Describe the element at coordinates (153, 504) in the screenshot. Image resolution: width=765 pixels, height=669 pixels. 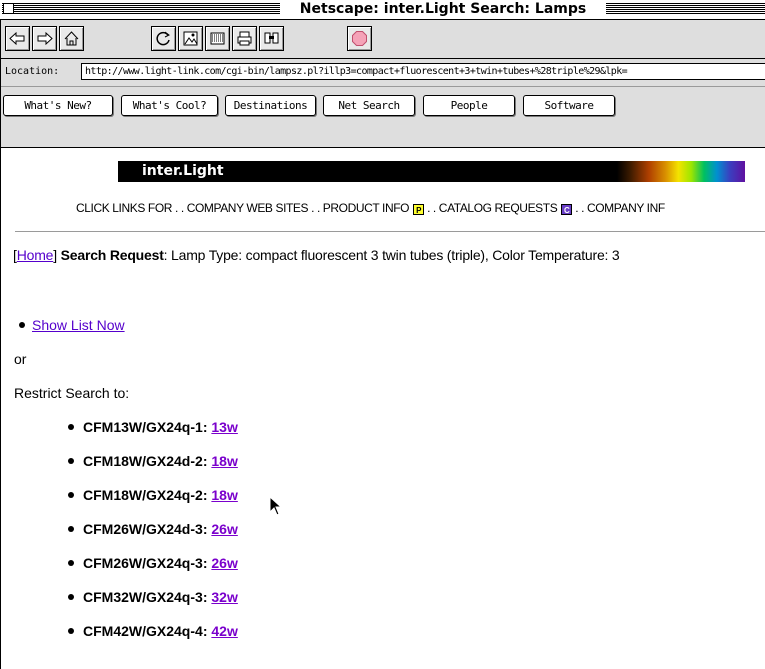
I see `list-item: CFM18W/GX24q-2: 18w` at that location.